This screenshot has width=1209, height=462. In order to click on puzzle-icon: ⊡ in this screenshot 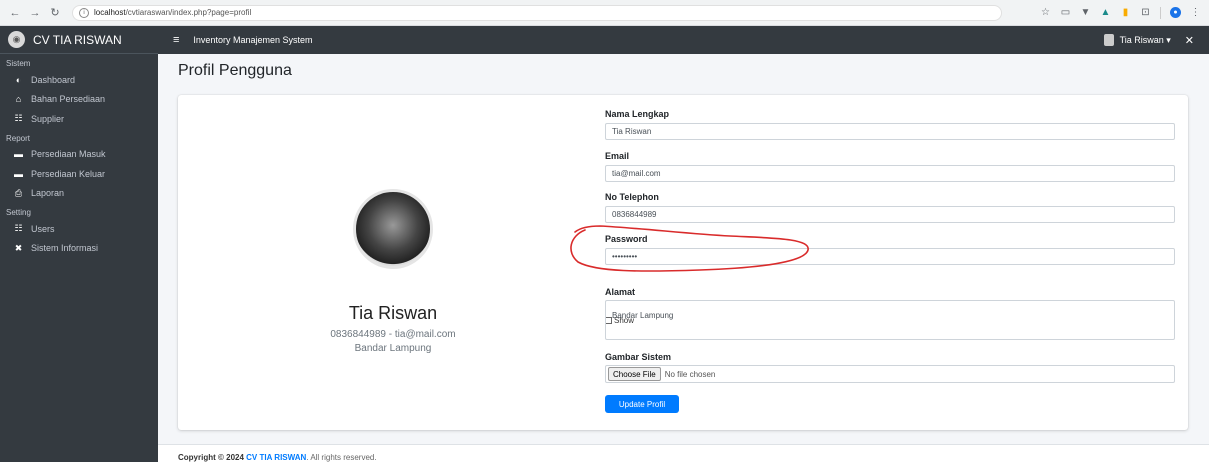, I will do `click(1145, 12)`.